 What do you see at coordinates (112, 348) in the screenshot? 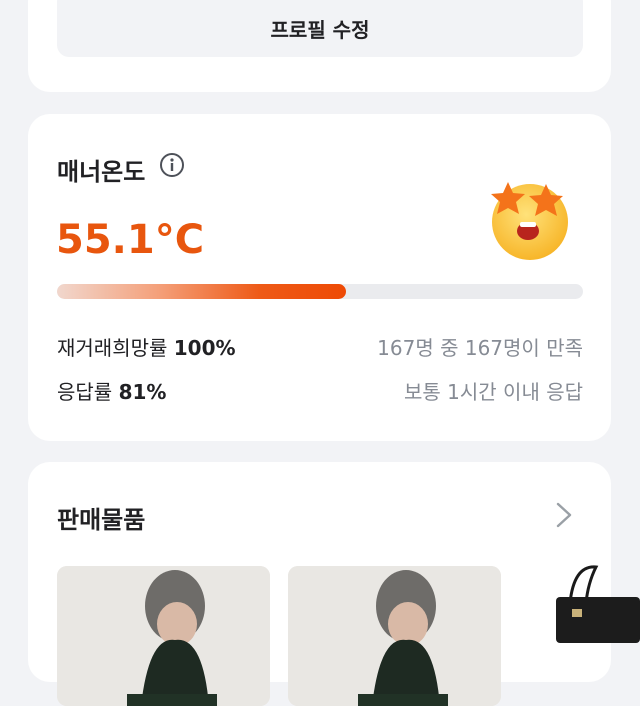
I see `rehire-rate-label: 재거래희망률` at bounding box center [112, 348].